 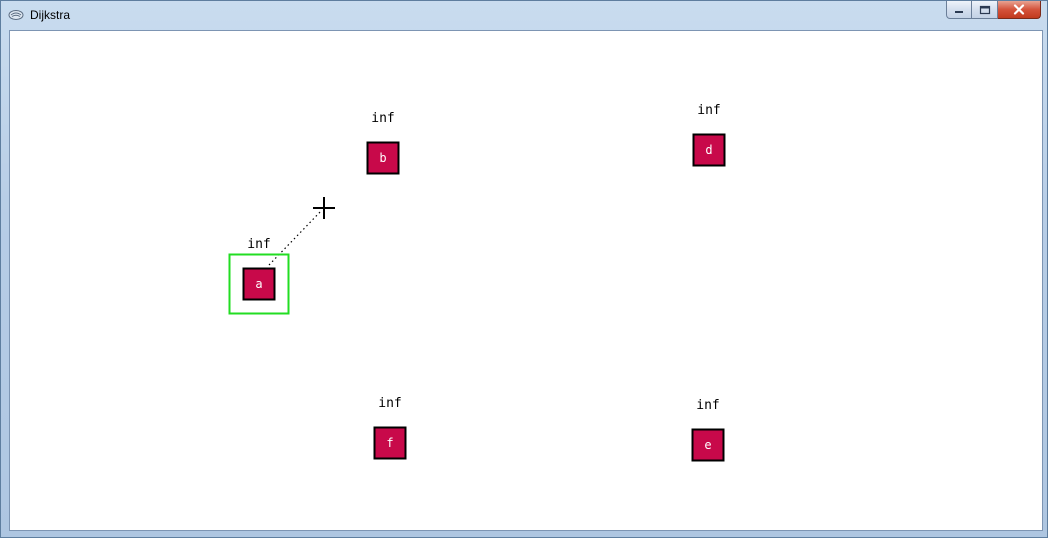 I want to click on edge-layer, so click(x=295, y=237).